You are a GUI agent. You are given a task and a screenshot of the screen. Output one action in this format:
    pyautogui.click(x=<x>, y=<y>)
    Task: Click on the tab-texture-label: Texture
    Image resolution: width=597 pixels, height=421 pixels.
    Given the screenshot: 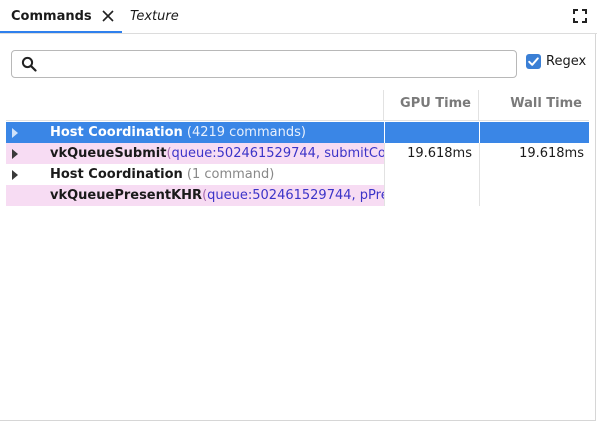 What is the action you would take?
    pyautogui.click(x=154, y=16)
    